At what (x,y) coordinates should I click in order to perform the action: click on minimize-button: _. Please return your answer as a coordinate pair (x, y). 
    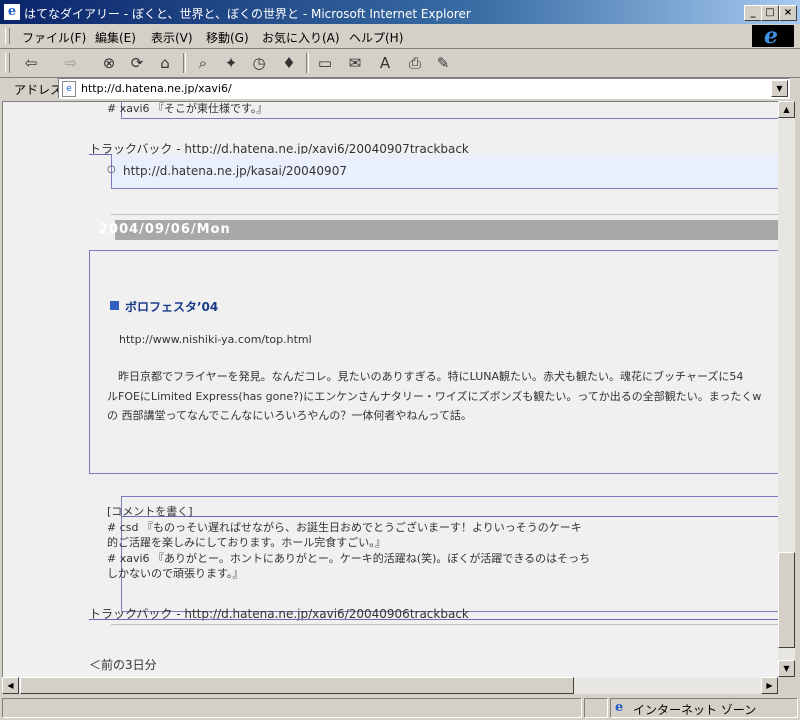
    Looking at the image, I should click on (753, 13).